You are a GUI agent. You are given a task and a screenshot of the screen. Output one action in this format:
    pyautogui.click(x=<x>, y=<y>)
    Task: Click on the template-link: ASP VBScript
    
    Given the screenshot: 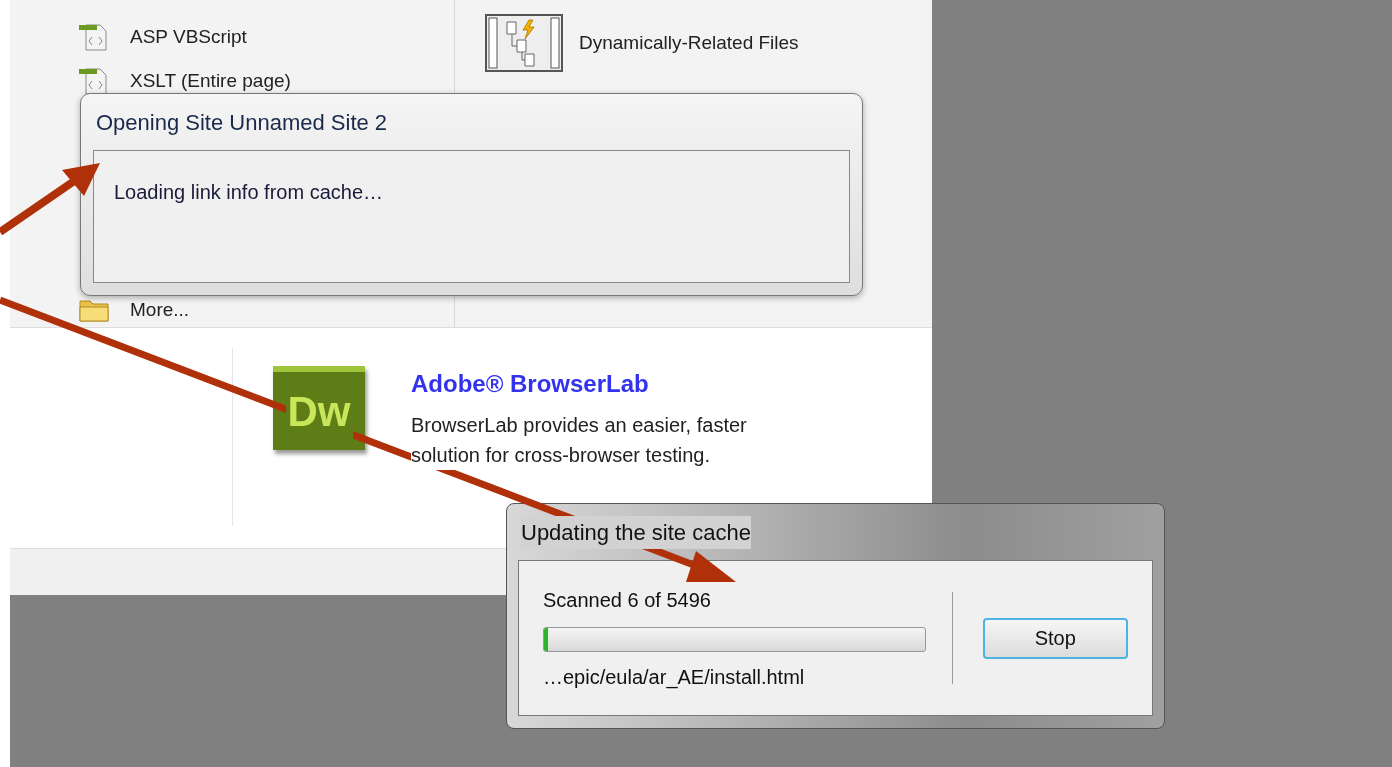 What is the action you would take?
    pyautogui.click(x=188, y=37)
    